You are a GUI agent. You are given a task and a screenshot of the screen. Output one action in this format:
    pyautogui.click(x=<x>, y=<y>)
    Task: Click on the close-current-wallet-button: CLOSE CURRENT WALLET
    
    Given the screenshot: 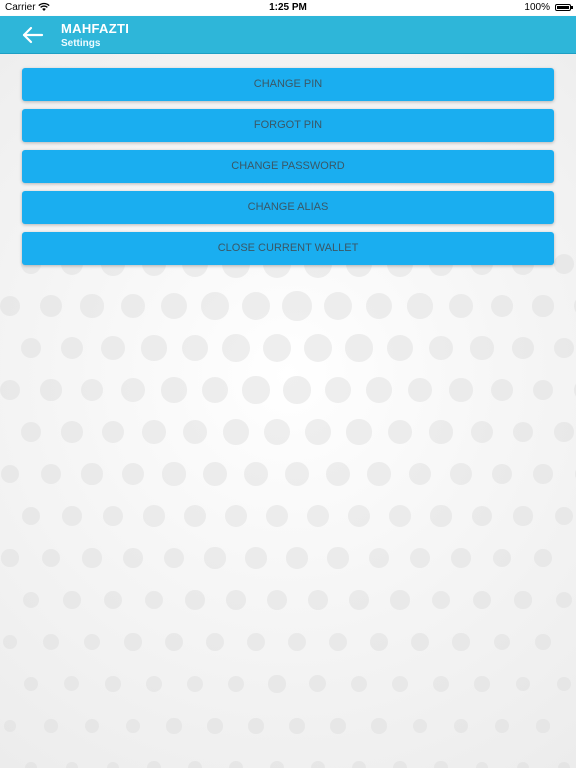 What is the action you would take?
    pyautogui.click(x=288, y=248)
    